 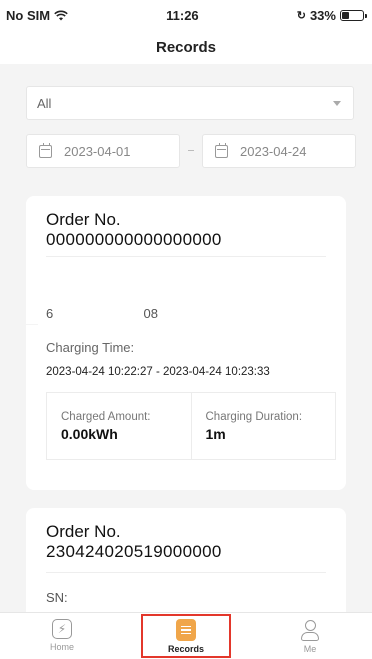 I want to click on status-right: ↻ 33%, so click(x=331, y=15).